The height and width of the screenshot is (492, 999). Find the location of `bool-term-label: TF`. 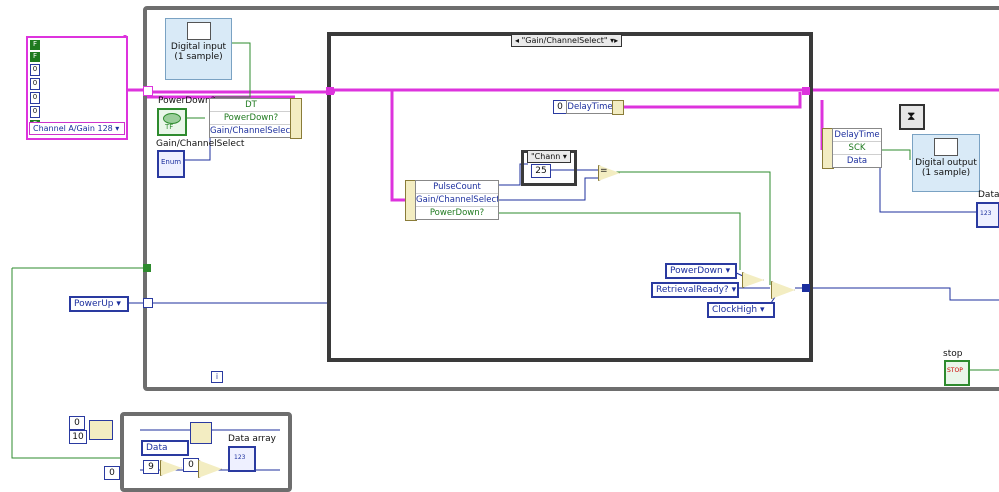

bool-term-label: TF is located at coordinates (169, 127).